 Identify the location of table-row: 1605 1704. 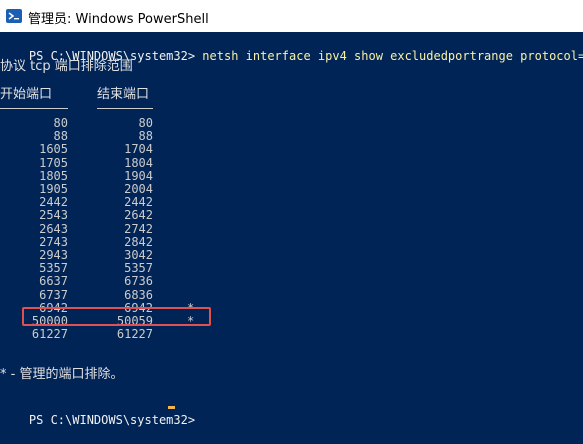
(110, 149).